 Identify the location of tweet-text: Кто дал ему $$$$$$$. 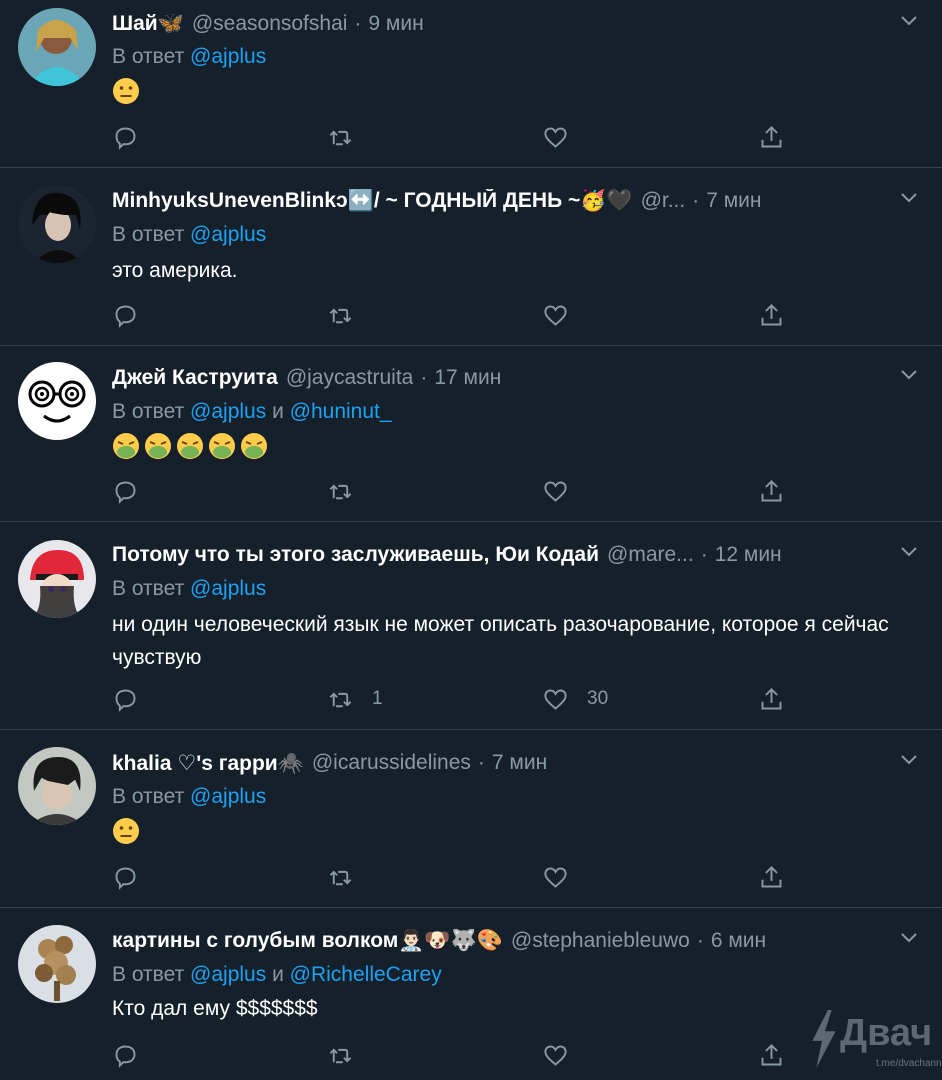
(215, 1008).